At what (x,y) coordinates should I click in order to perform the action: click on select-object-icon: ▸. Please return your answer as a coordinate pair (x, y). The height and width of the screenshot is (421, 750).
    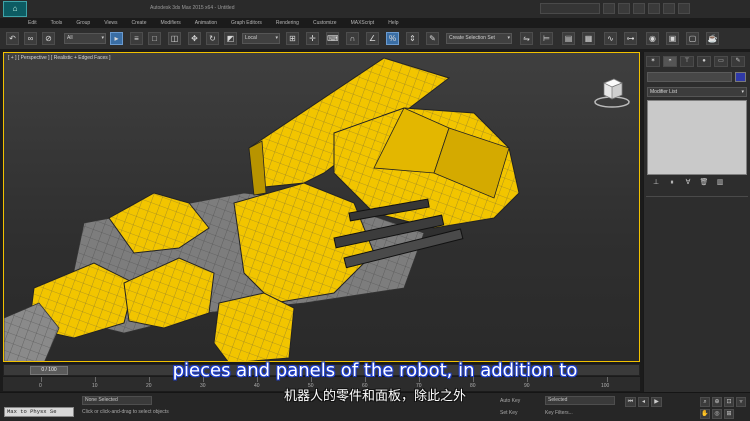
    Looking at the image, I should click on (116, 38).